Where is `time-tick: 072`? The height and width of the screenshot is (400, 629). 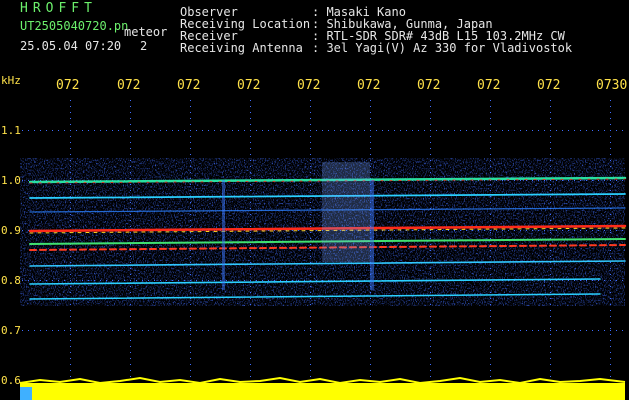 time-tick: 072 is located at coordinates (369, 85).